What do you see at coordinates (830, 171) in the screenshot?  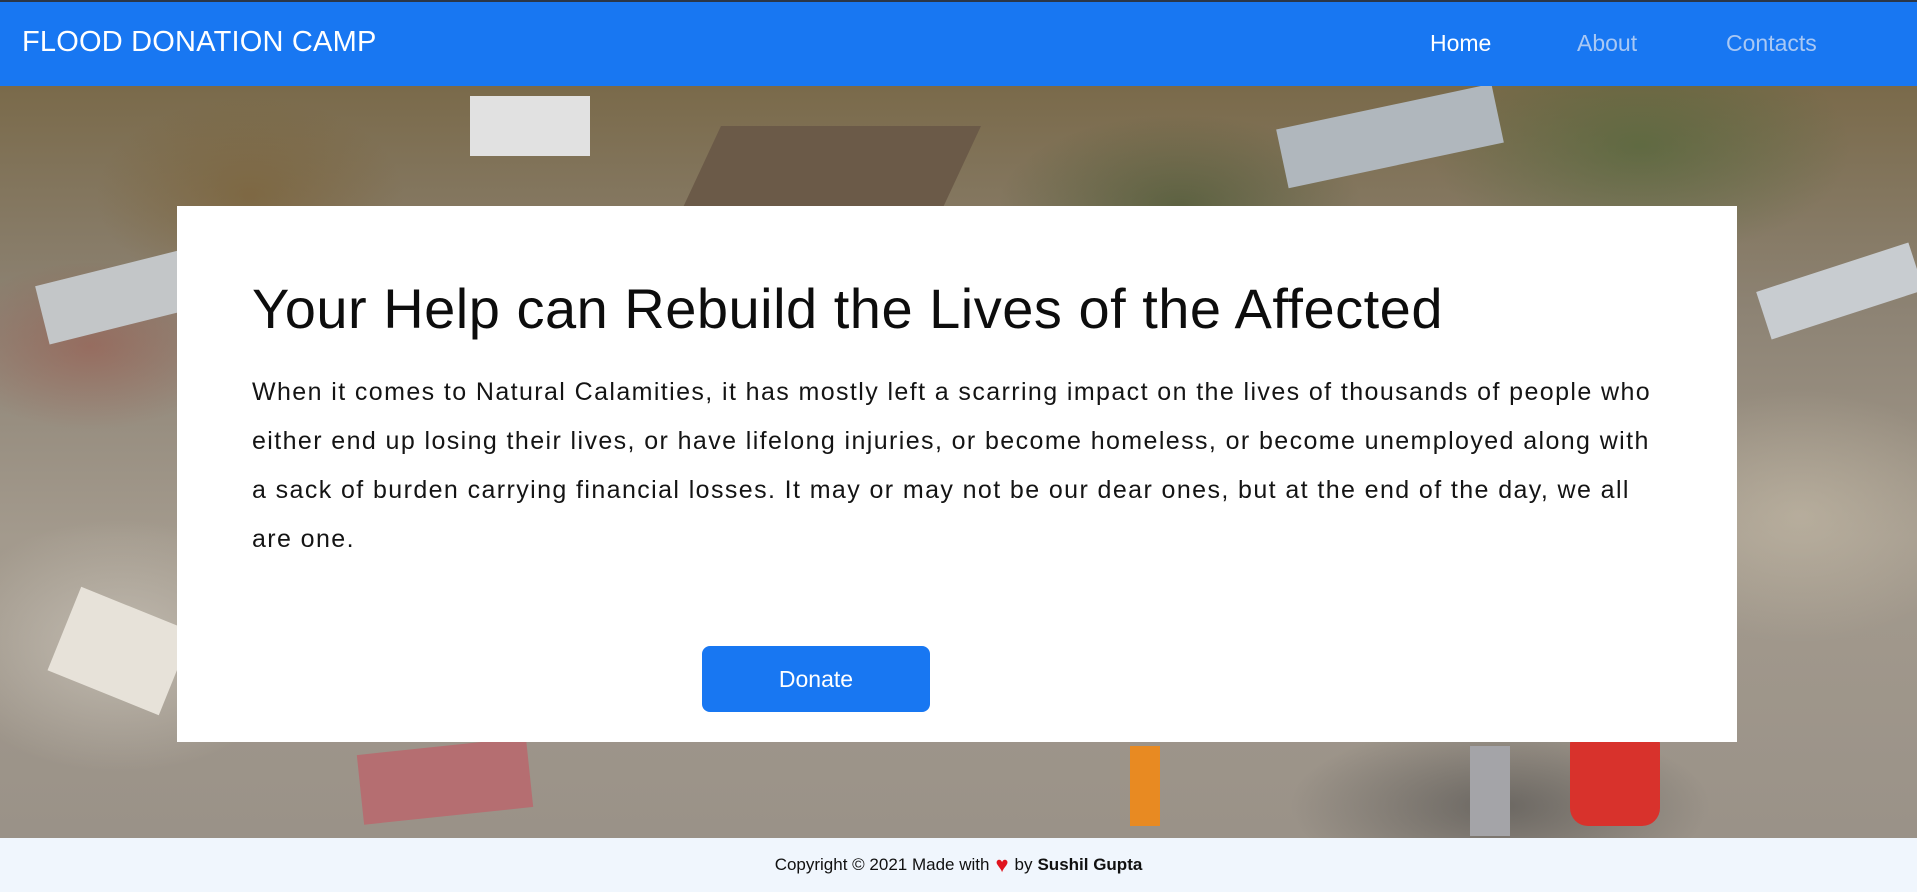 I see `house-roof-shape` at bounding box center [830, 171].